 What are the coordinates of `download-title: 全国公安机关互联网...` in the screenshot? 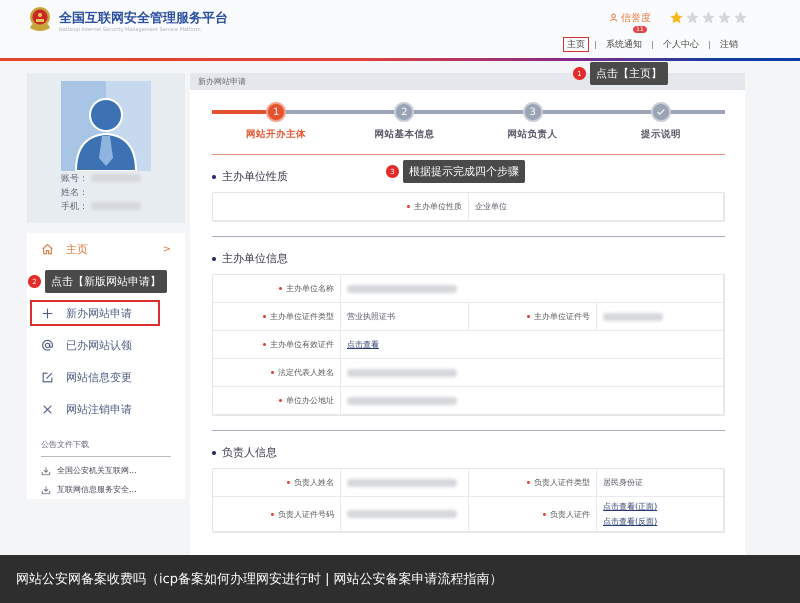 It's located at (97, 470).